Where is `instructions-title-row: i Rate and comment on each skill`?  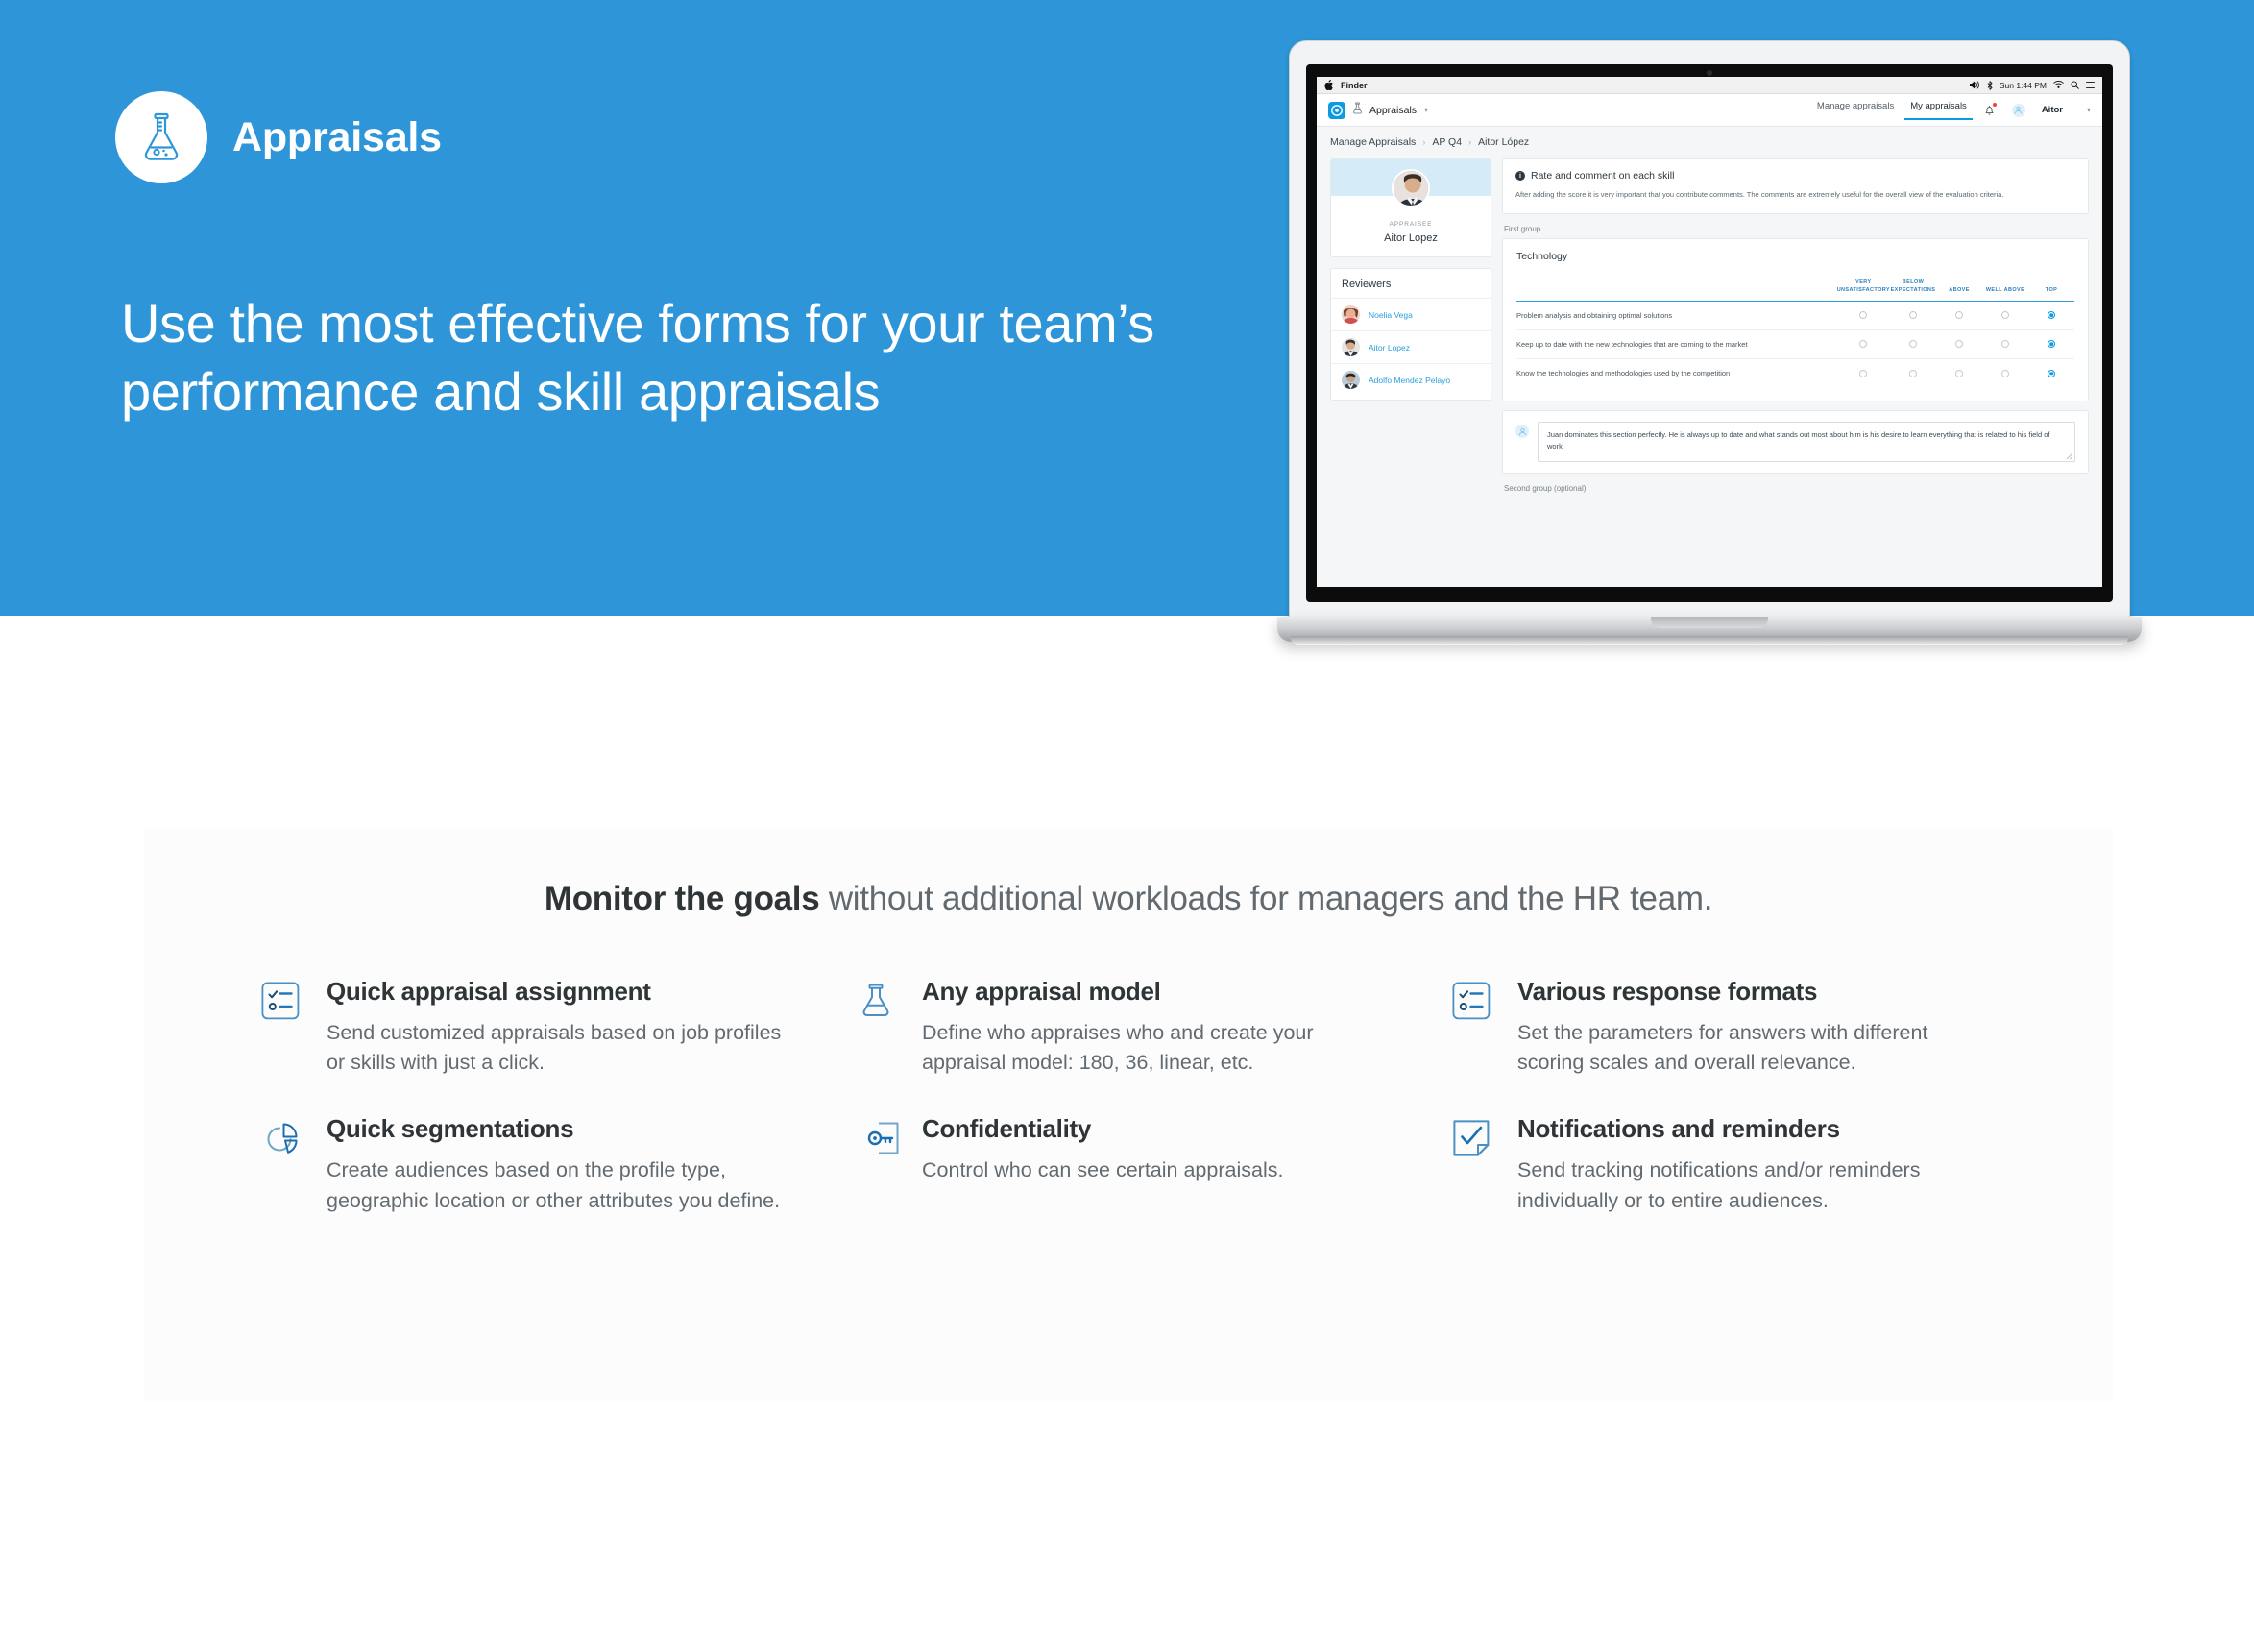
instructions-title-row: i Rate and comment on each skill is located at coordinates (1795, 176).